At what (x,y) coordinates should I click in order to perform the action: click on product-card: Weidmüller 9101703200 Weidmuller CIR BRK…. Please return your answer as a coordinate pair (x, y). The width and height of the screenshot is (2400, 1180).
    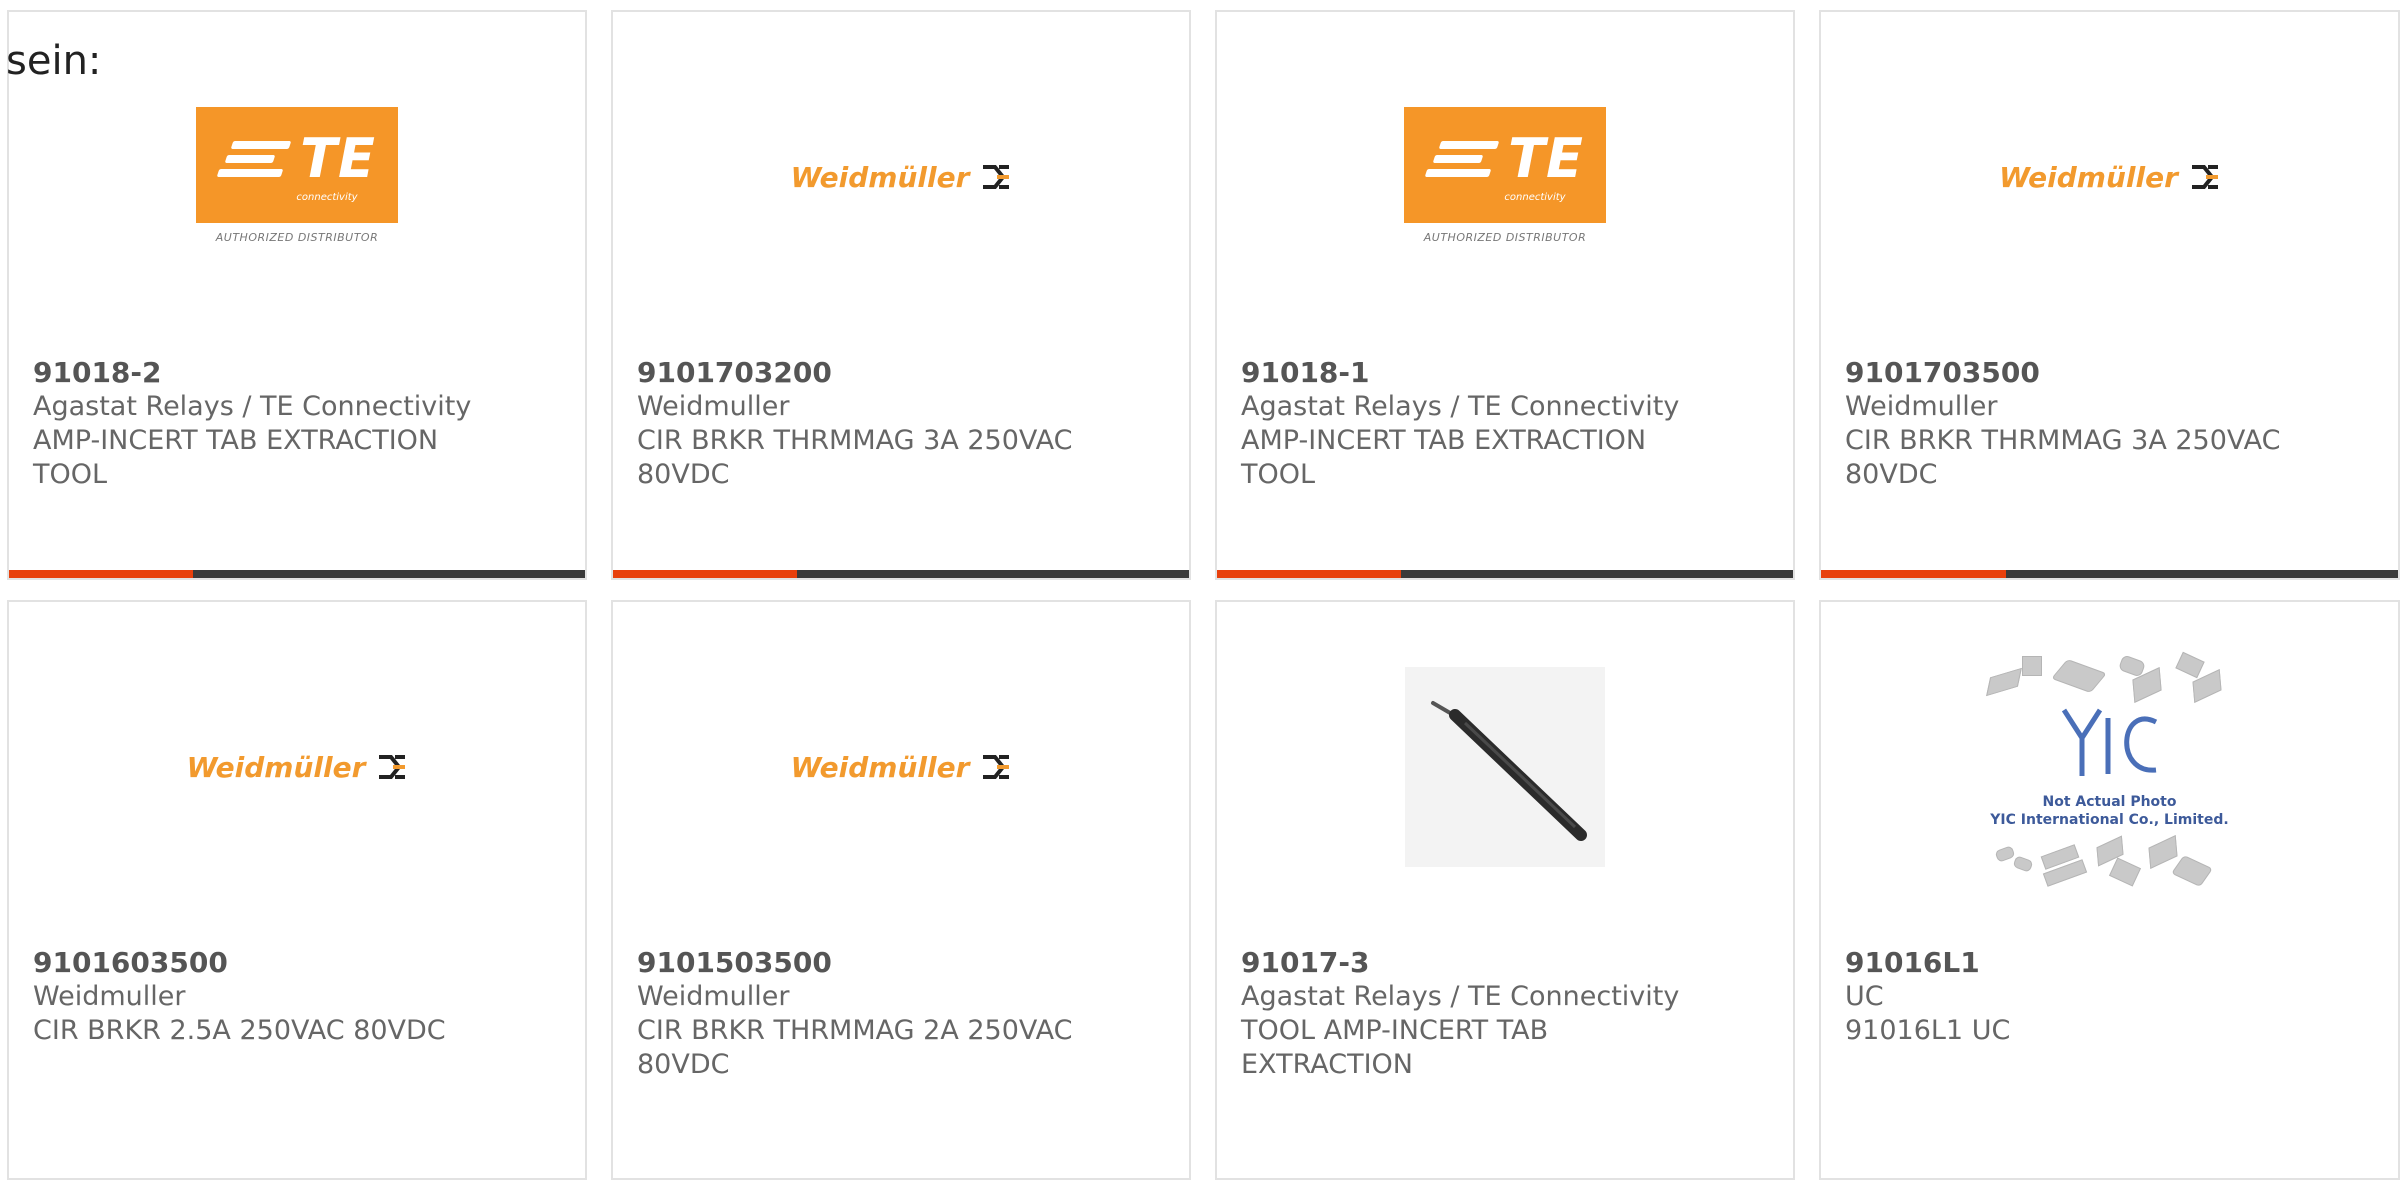
    Looking at the image, I should click on (901, 295).